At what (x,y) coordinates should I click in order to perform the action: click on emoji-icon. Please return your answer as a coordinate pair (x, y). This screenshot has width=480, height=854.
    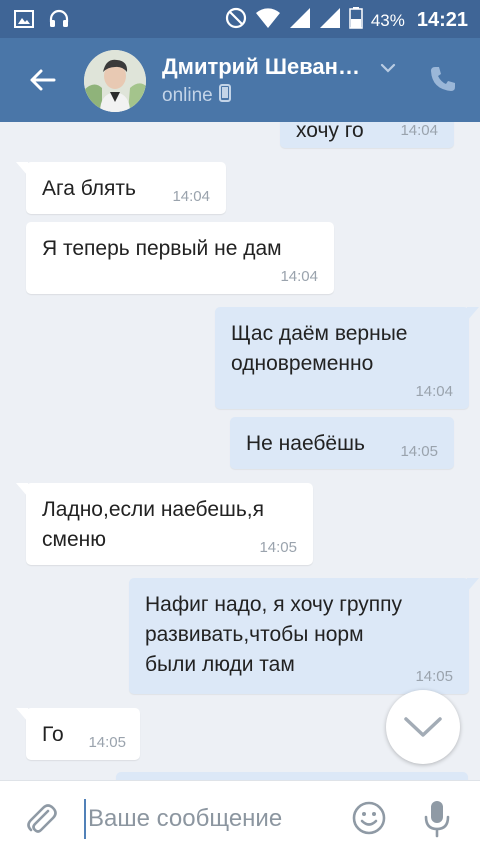
    Looking at the image, I should click on (369, 818).